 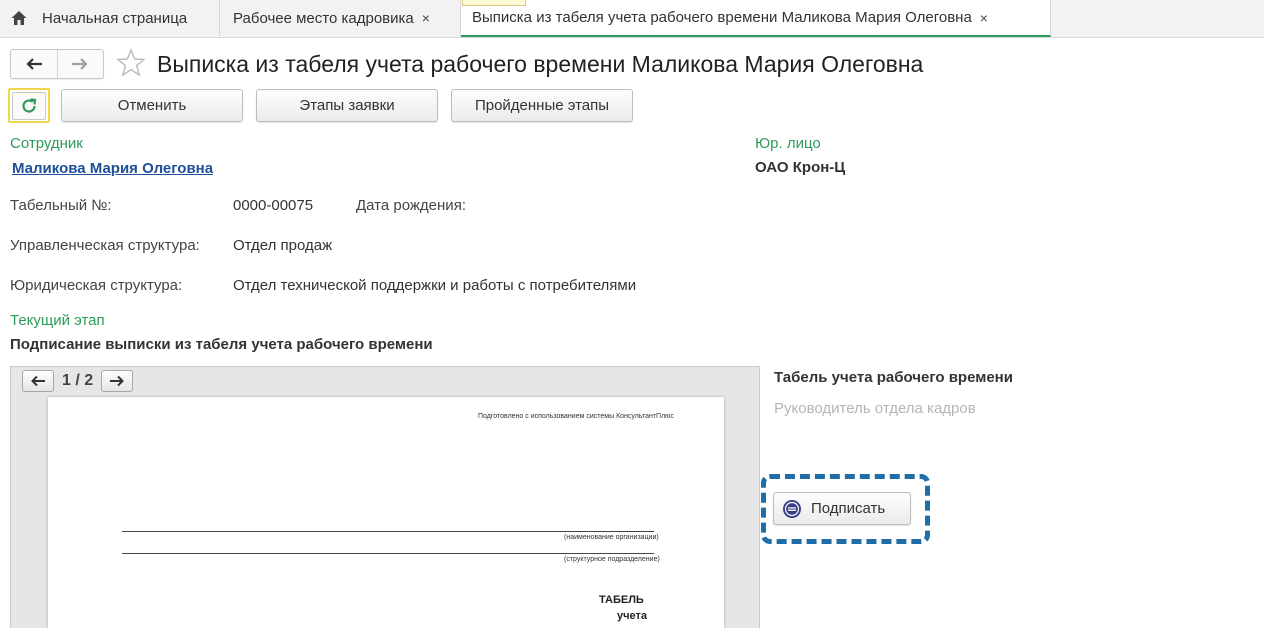 I want to click on doc-subtitle: учета, so click(x=632, y=616).